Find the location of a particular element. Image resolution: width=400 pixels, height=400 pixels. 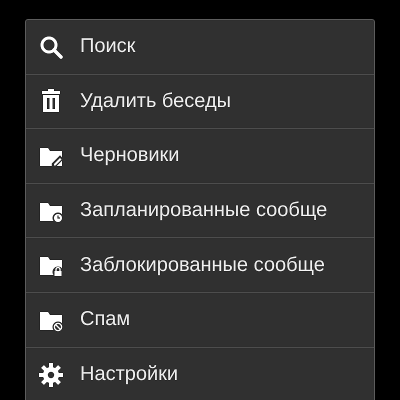

menu-item: Удалить беседы is located at coordinates (155, 101).